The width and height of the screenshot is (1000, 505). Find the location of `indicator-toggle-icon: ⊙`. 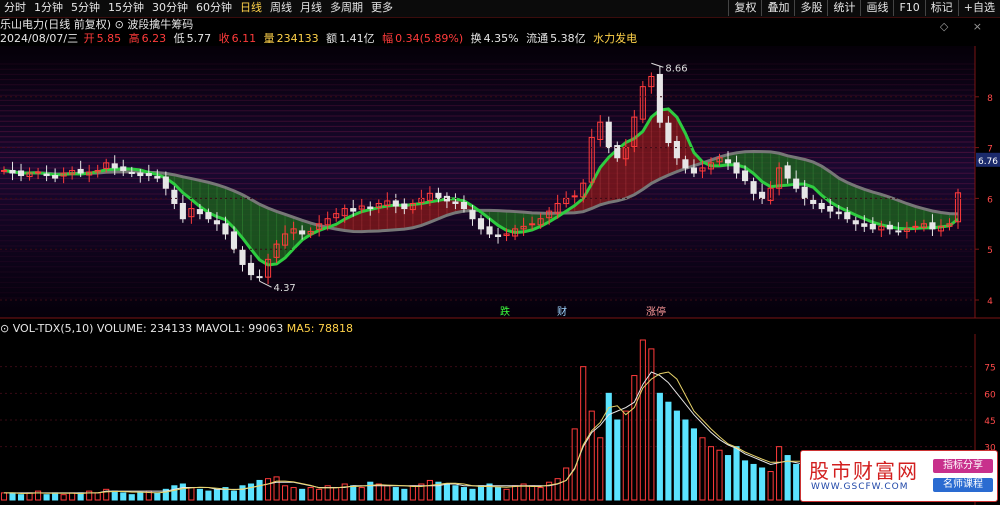

indicator-toggle-icon: ⊙ is located at coordinates (119, 24).